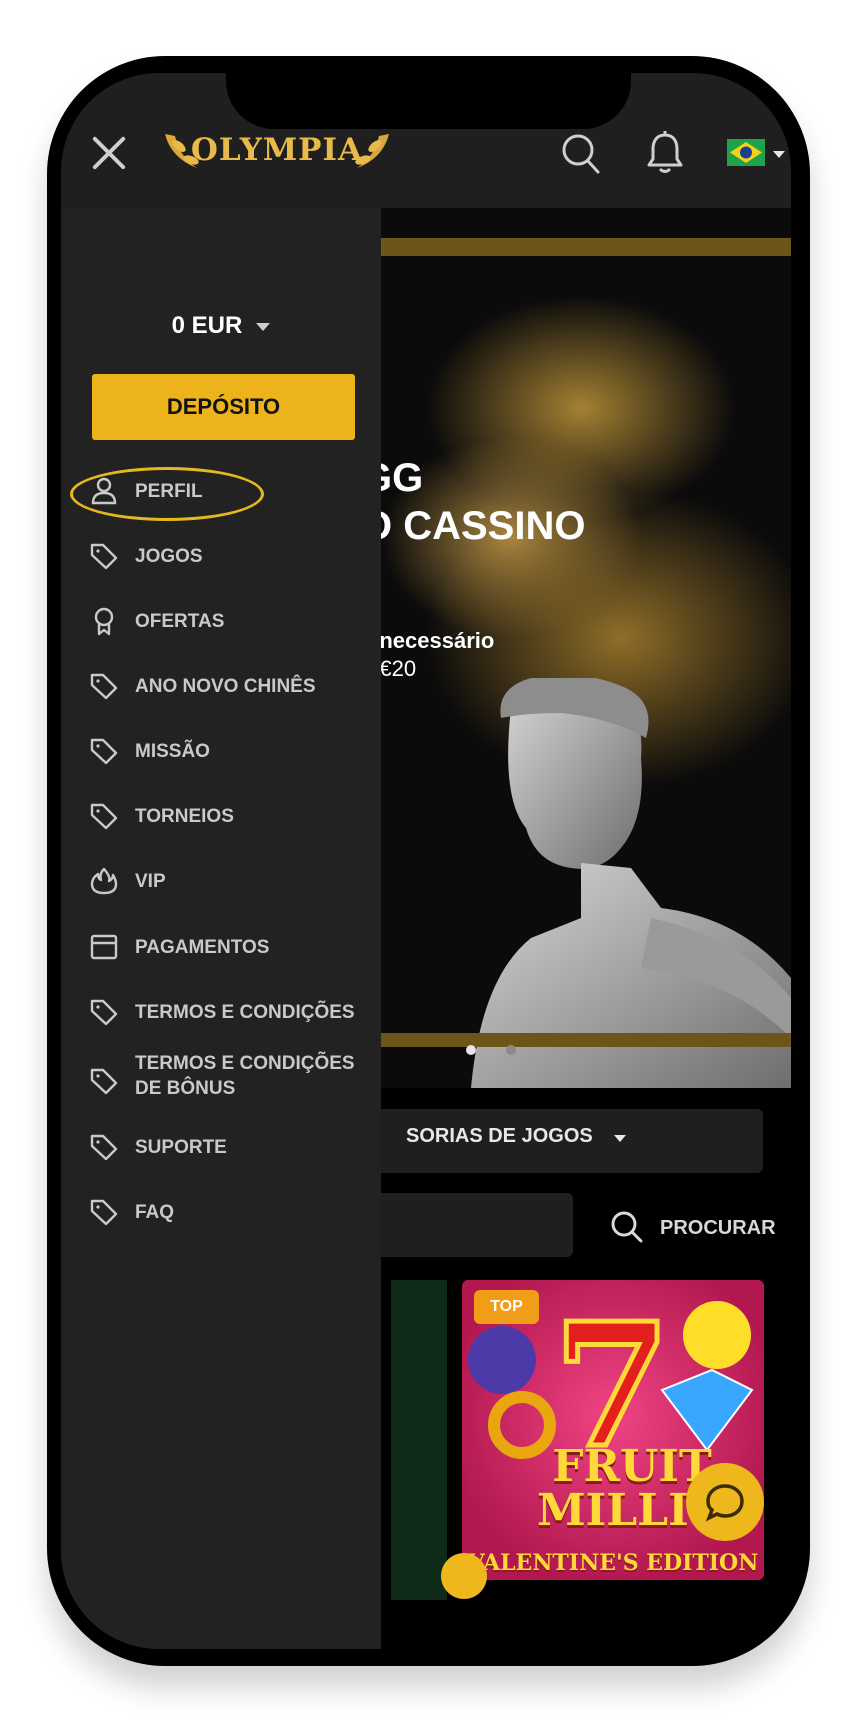 This screenshot has width=867, height=1721. Describe the element at coordinates (277, 150) in the screenshot. I see `logo-text: OLYMPIA` at that location.